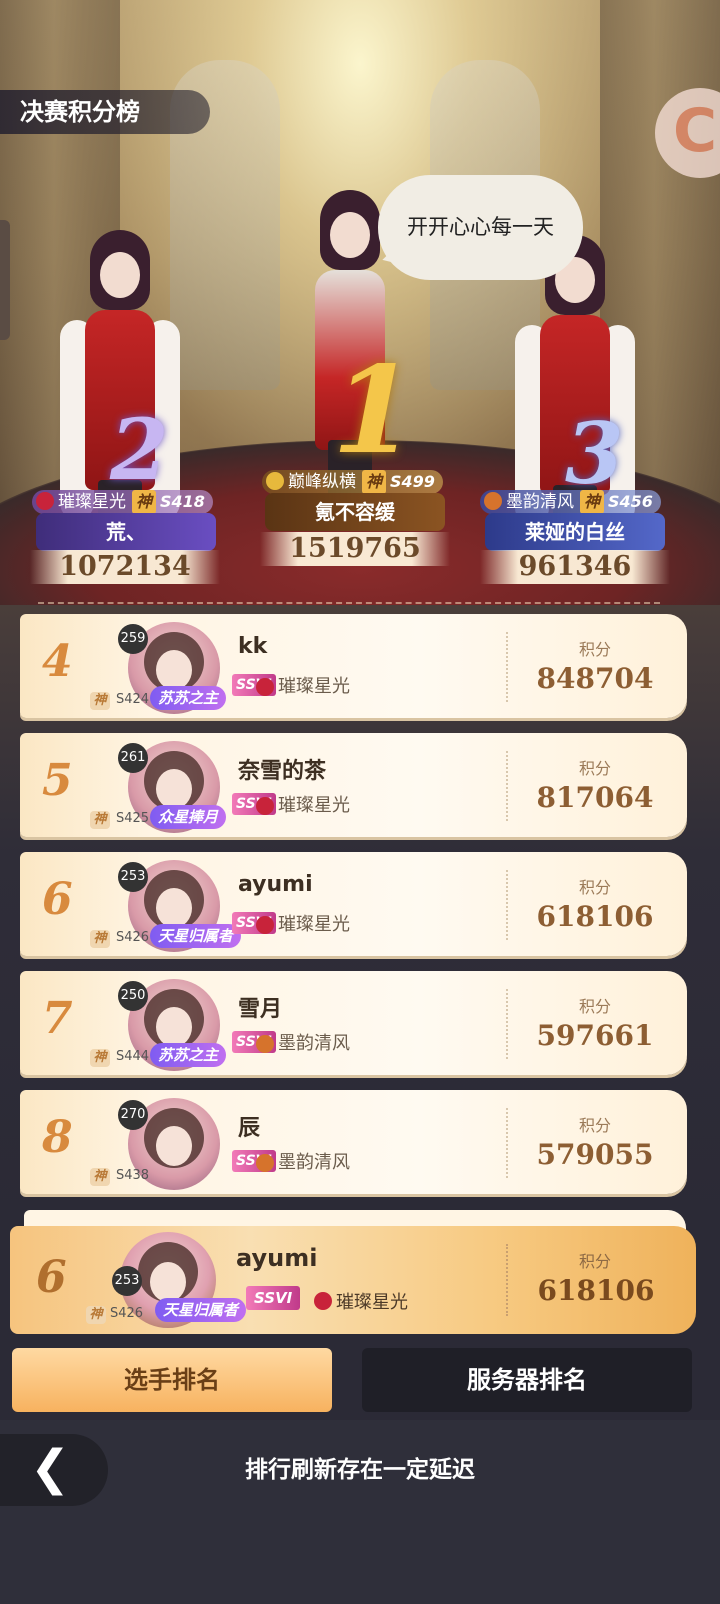 This screenshot has width=720, height=1604. I want to click on speech-bubble: 开开心心每一天, so click(480, 227).